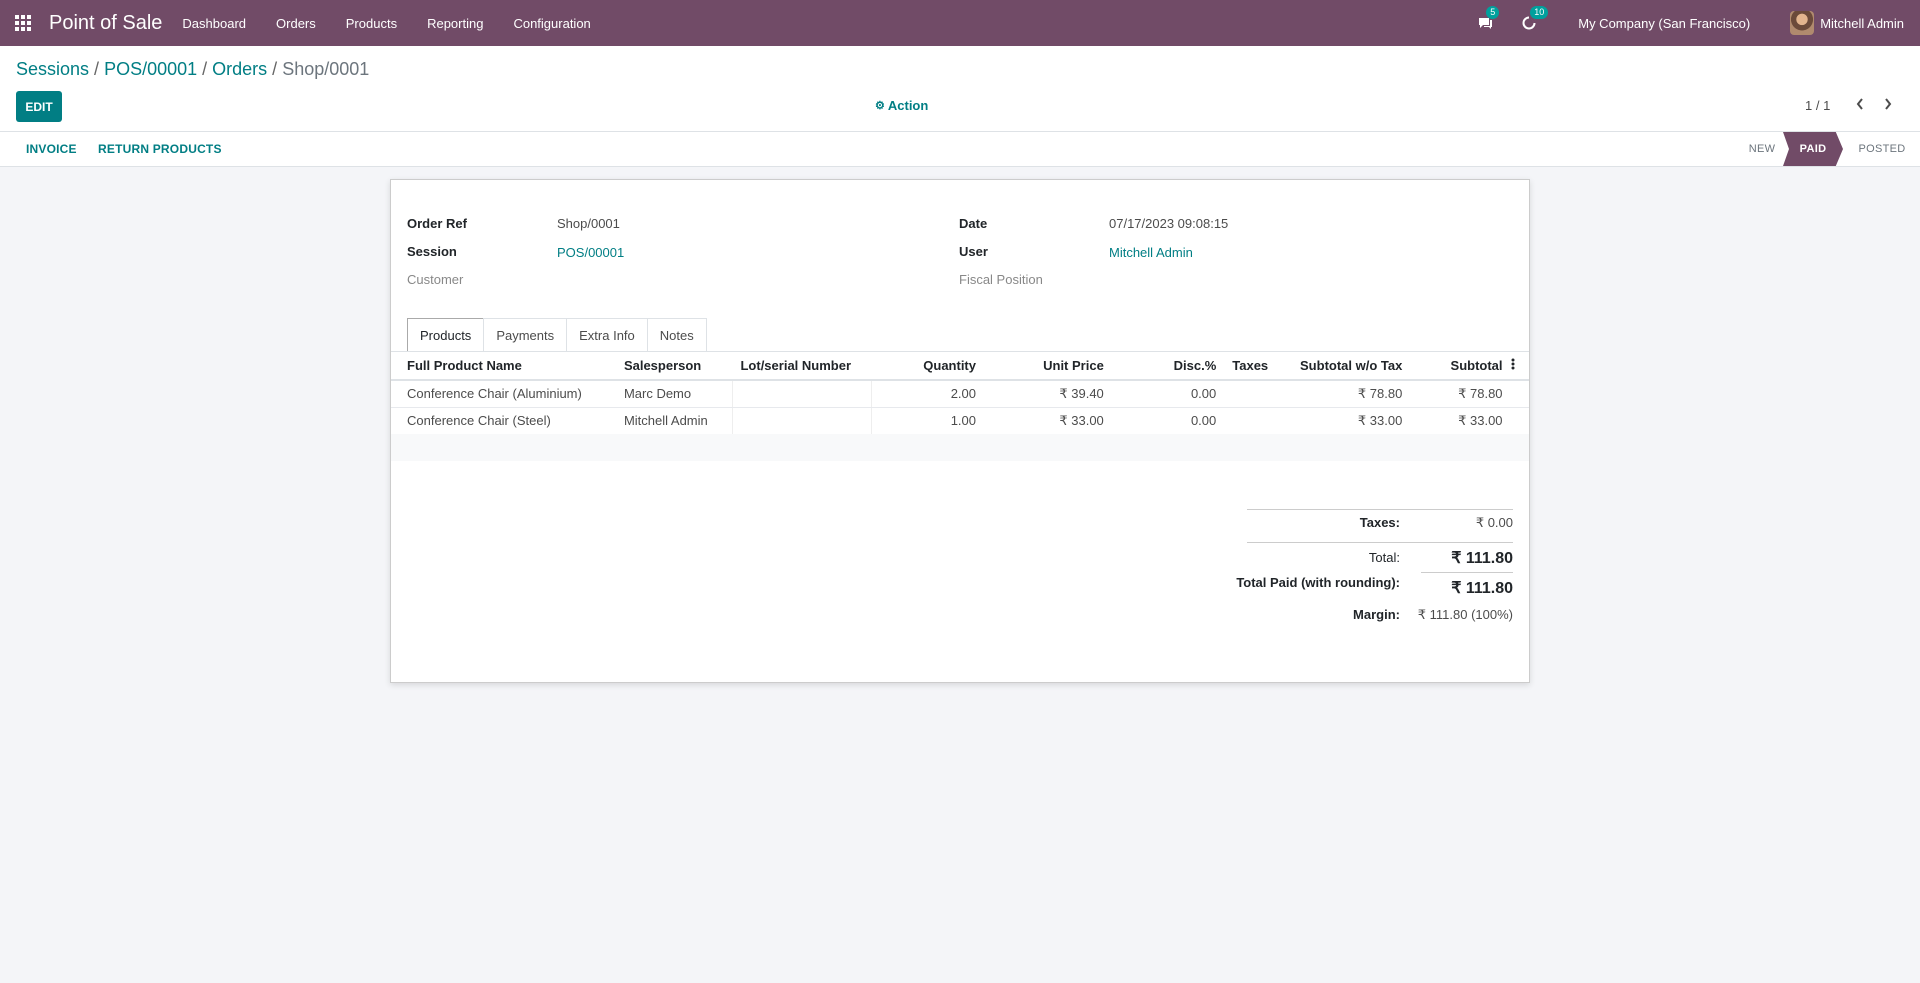  I want to click on company-switcher: My Company (San Francisco), so click(1664, 23).